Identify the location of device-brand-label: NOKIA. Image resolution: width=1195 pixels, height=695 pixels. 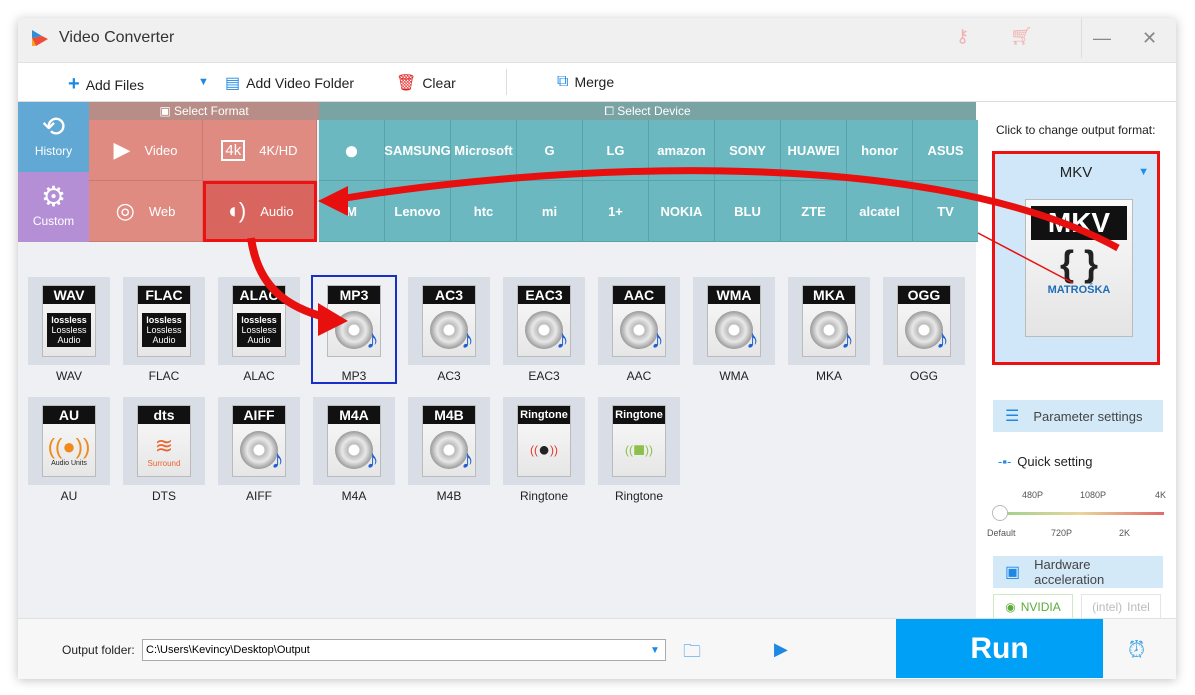
(681, 211).